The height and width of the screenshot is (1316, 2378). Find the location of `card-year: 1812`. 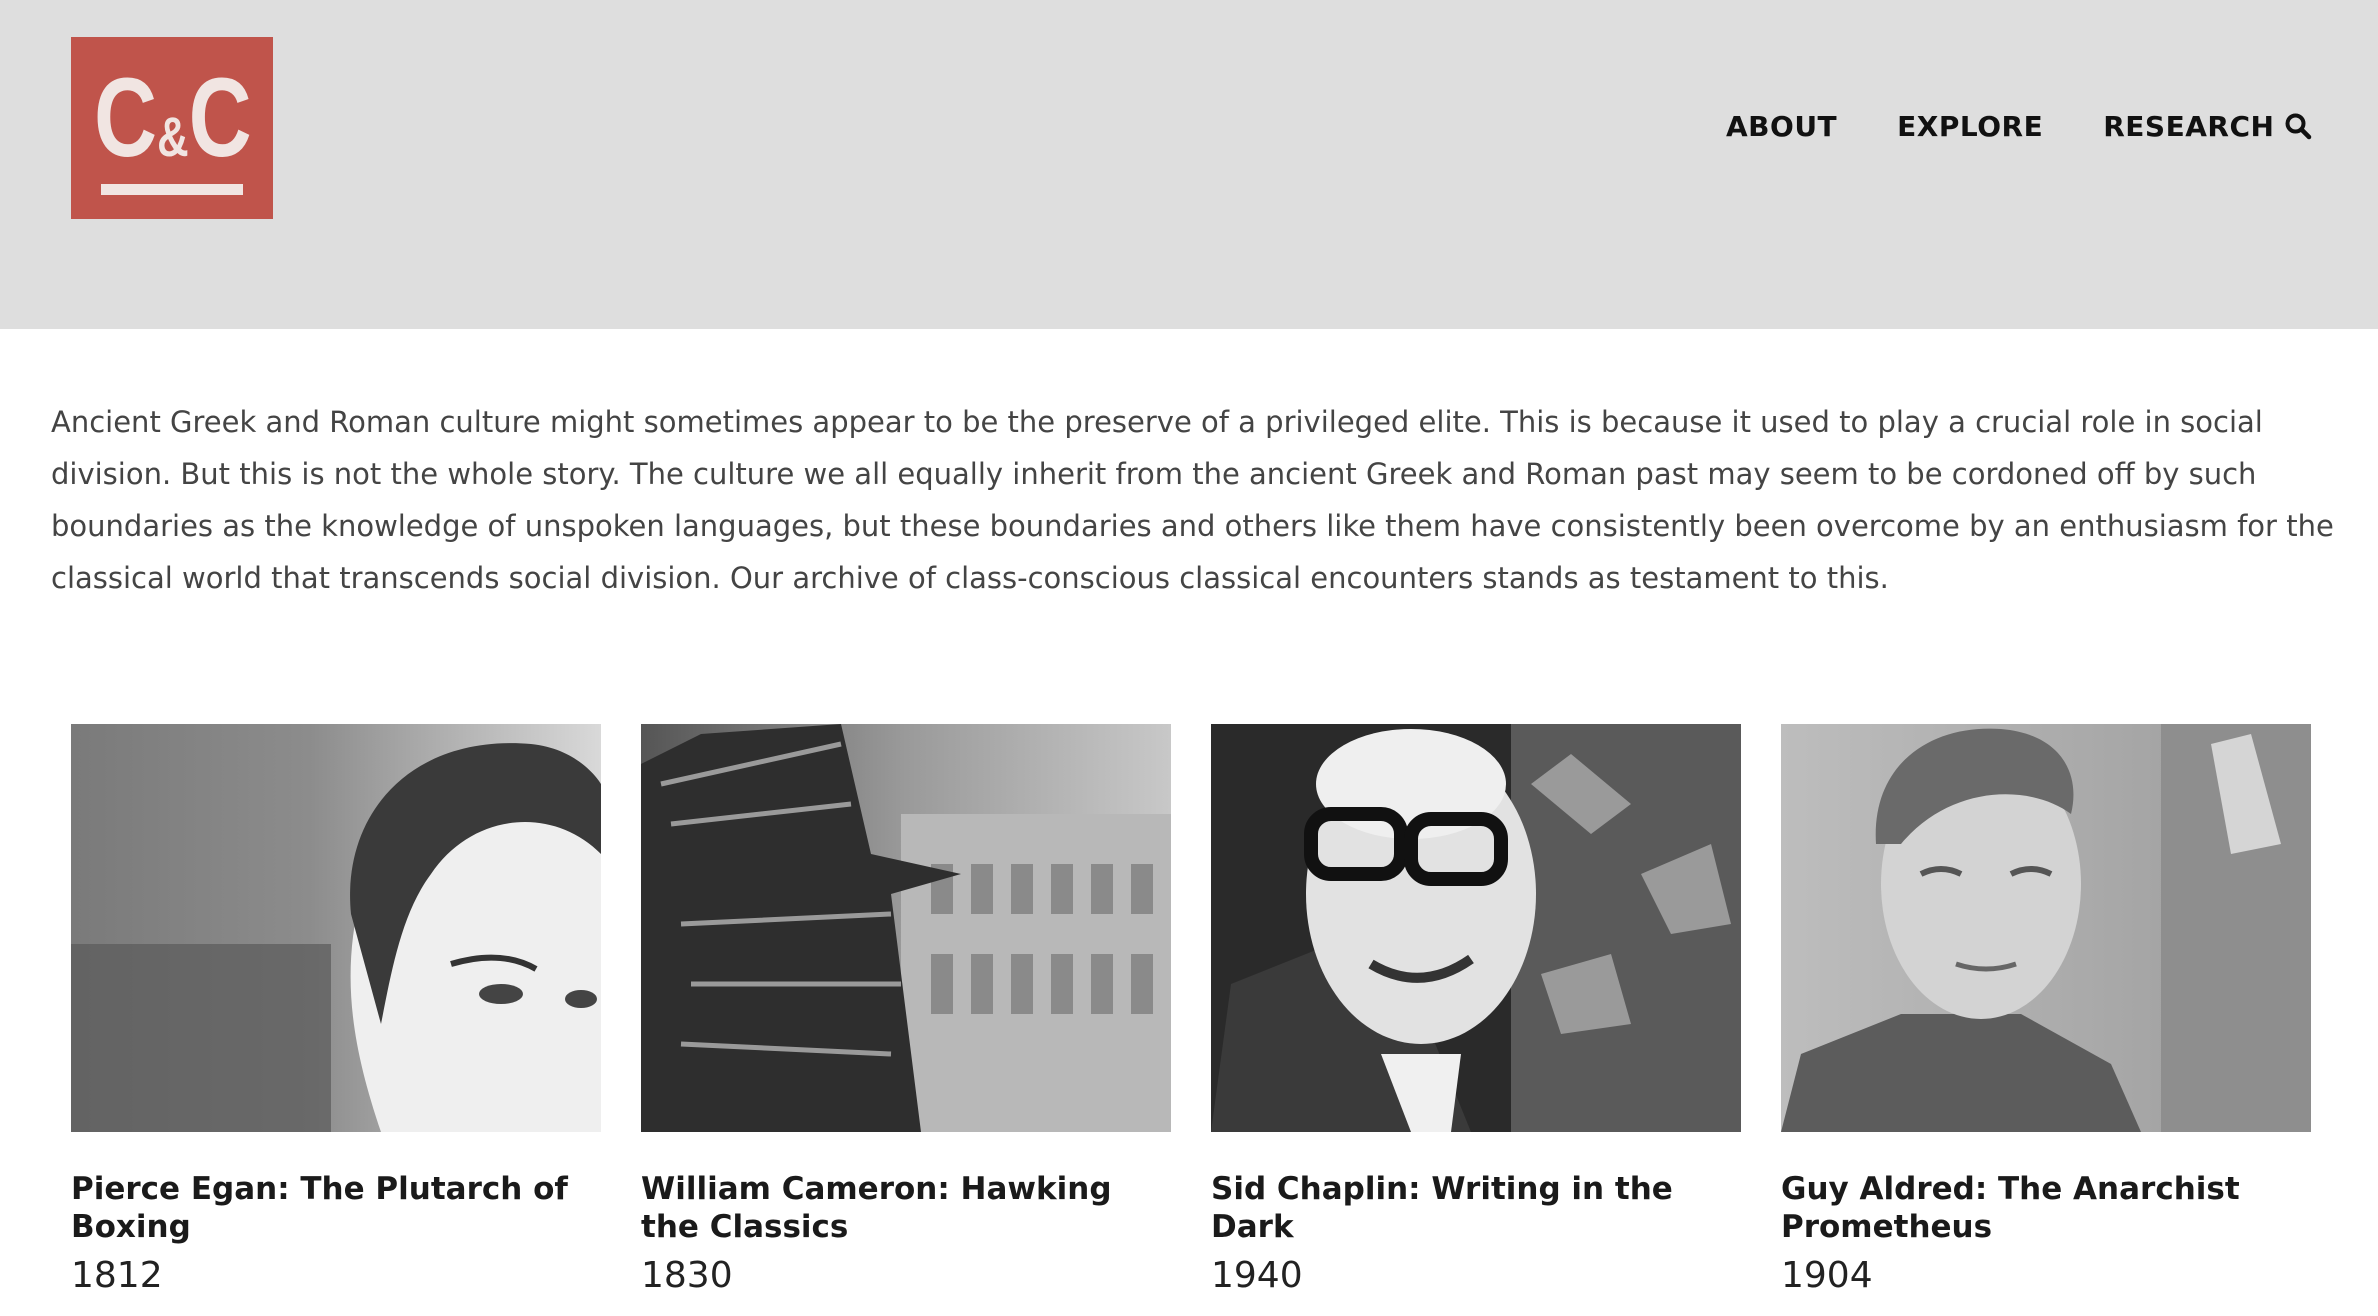

card-year: 1812 is located at coordinates (117, 1275).